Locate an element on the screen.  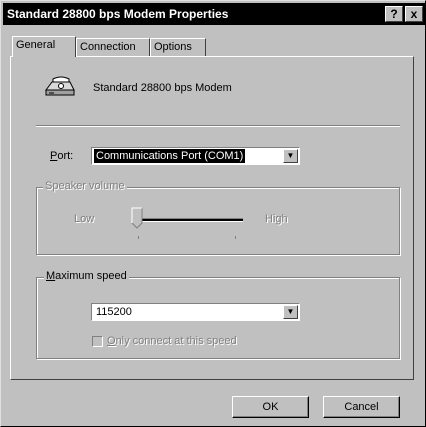
speed-value: 115200 is located at coordinates (114, 312).